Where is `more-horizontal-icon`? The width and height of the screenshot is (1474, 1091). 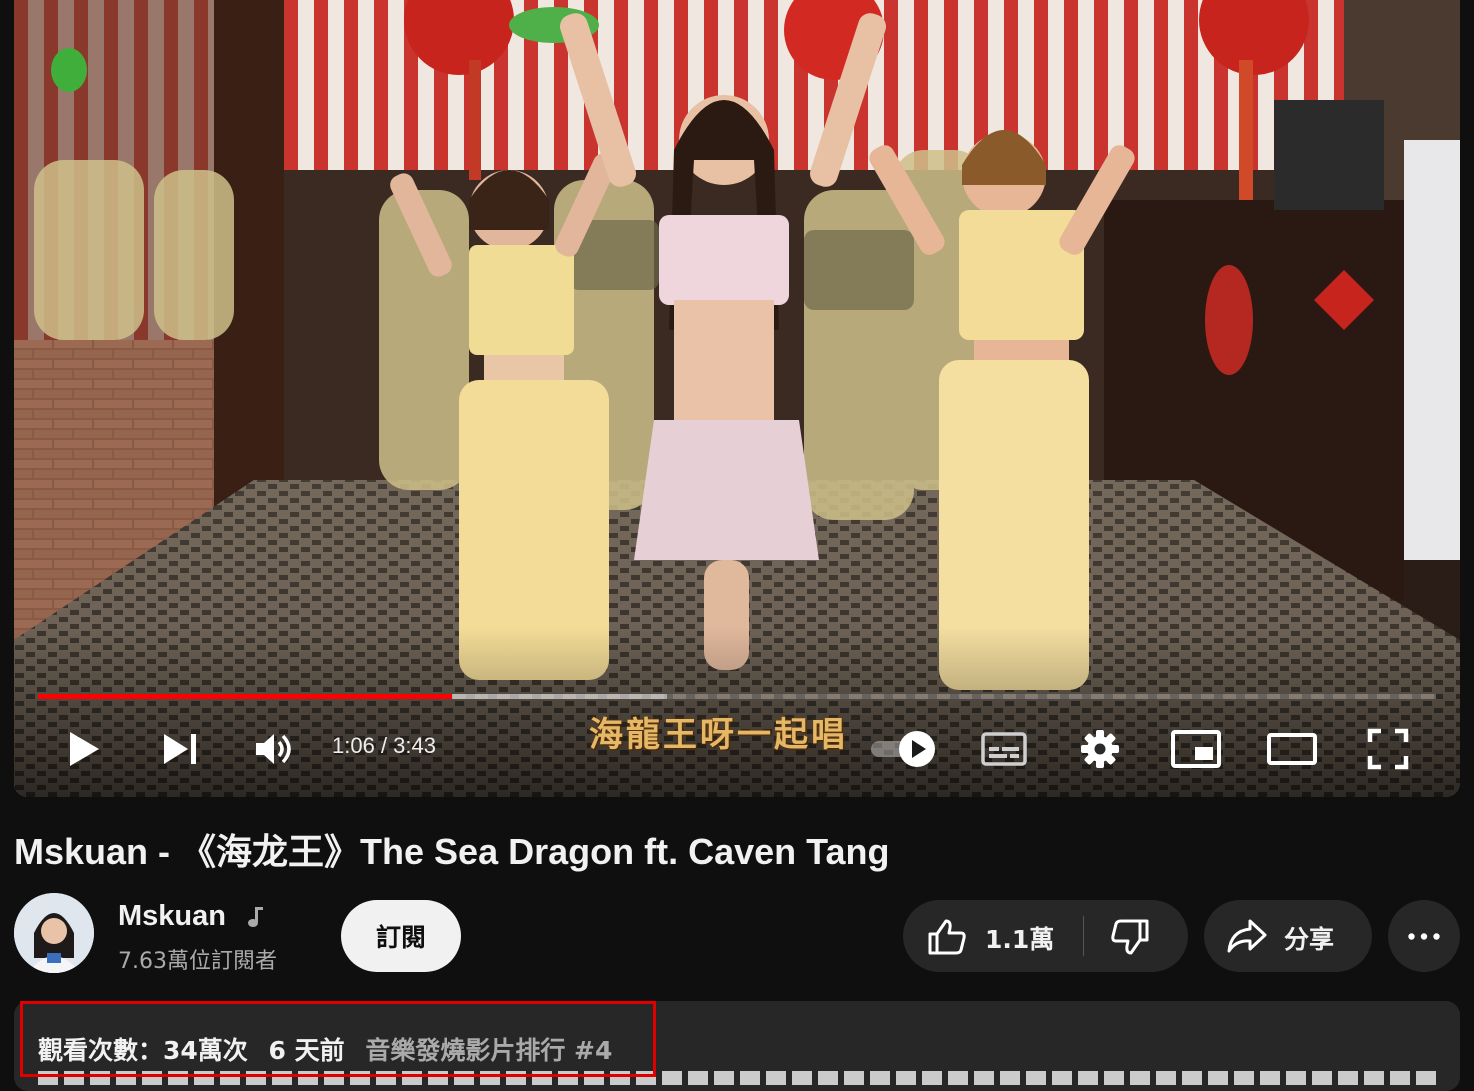
more-horizontal-icon is located at coordinates (1424, 936).